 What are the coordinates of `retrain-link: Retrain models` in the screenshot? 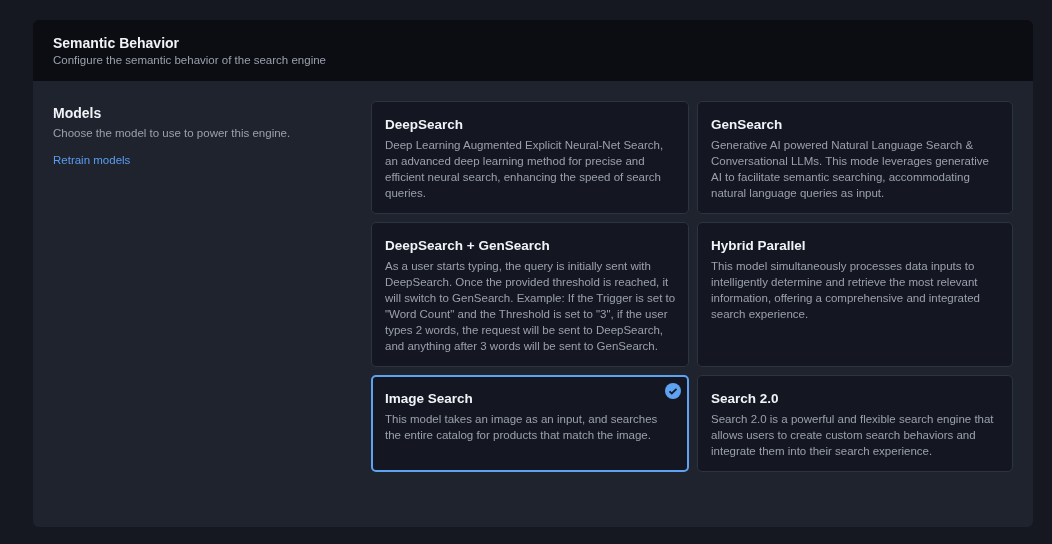 It's located at (92, 160).